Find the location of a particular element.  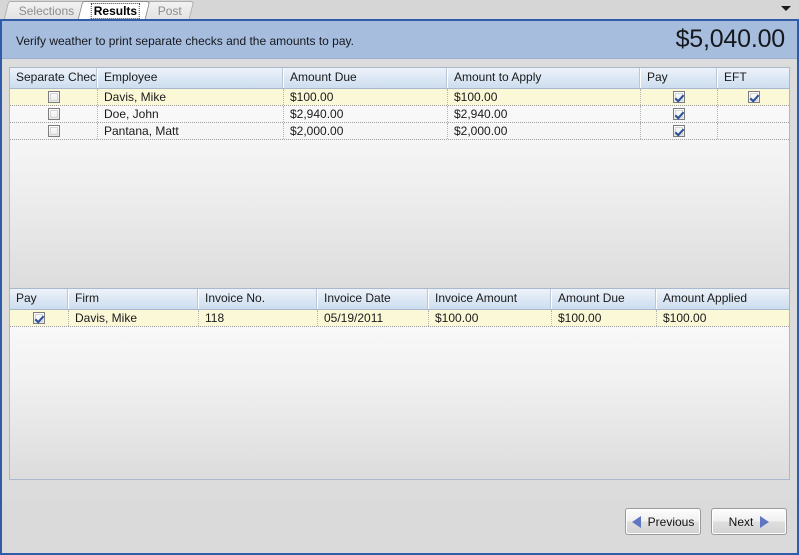

employee-cell-employee: Doe, John is located at coordinates (191, 114).